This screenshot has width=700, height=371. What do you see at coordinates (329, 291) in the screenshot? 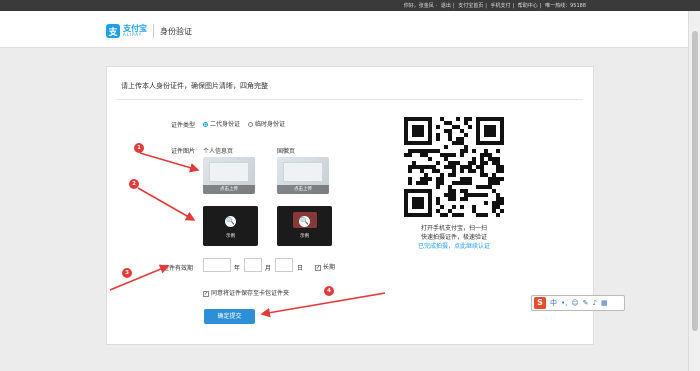
I see `annotation-4: 4` at bounding box center [329, 291].